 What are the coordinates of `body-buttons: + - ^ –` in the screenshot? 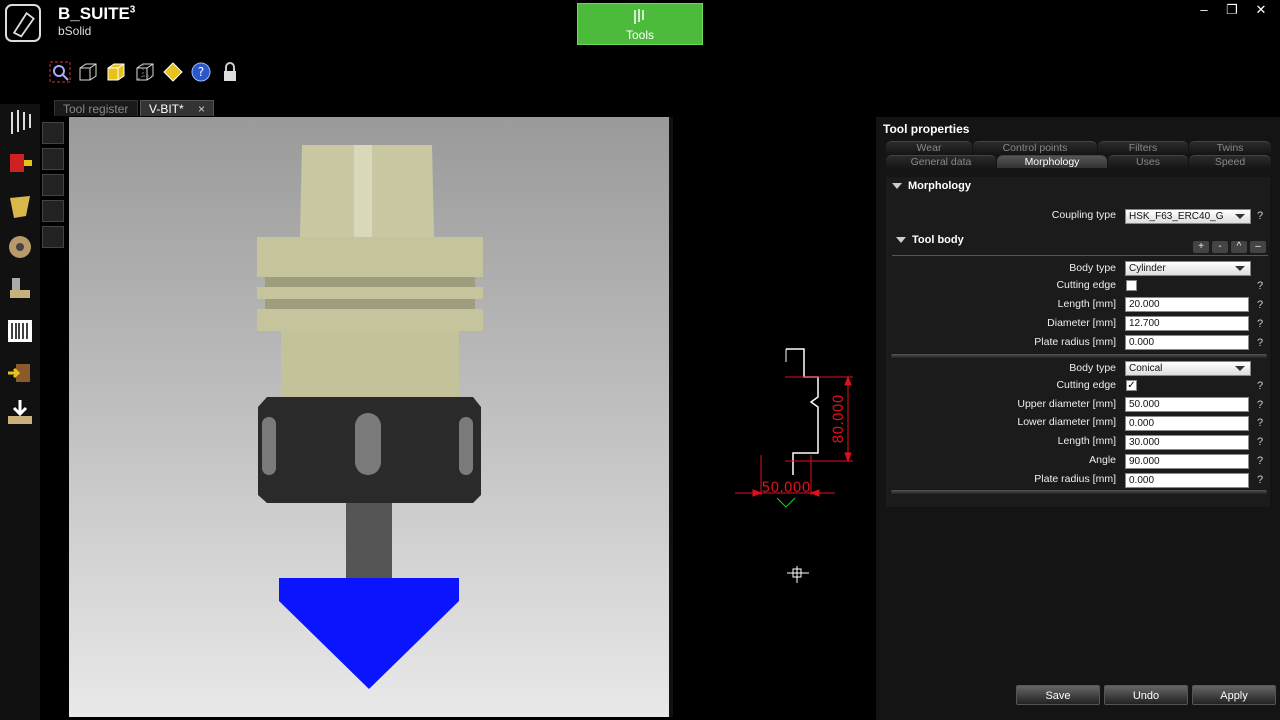 It's located at (1231, 245).